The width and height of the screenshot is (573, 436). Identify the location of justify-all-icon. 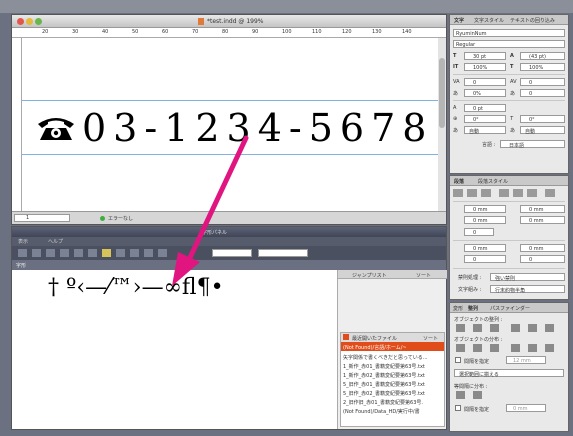
(550, 193).